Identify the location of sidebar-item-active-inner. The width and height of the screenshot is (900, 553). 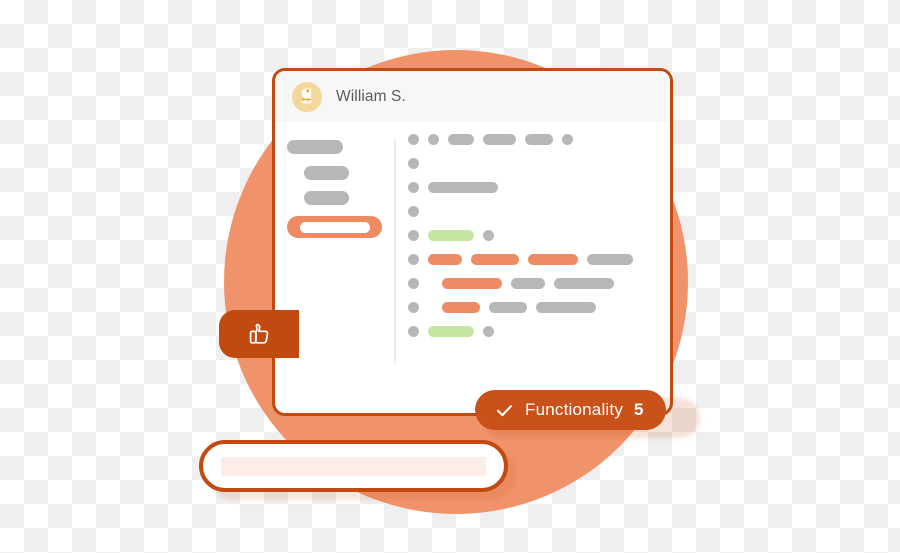
(334, 227).